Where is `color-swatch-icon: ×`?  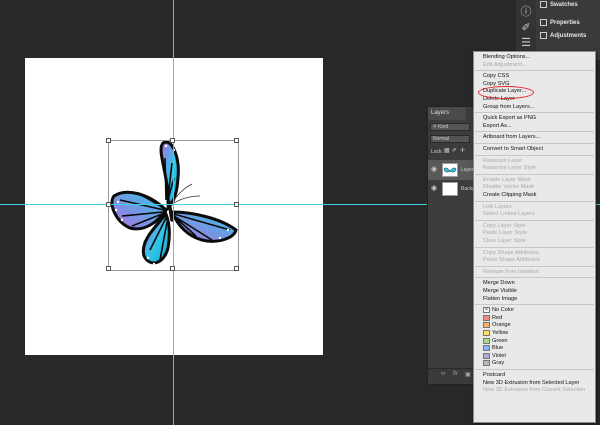 color-swatch-icon: × is located at coordinates (486, 310).